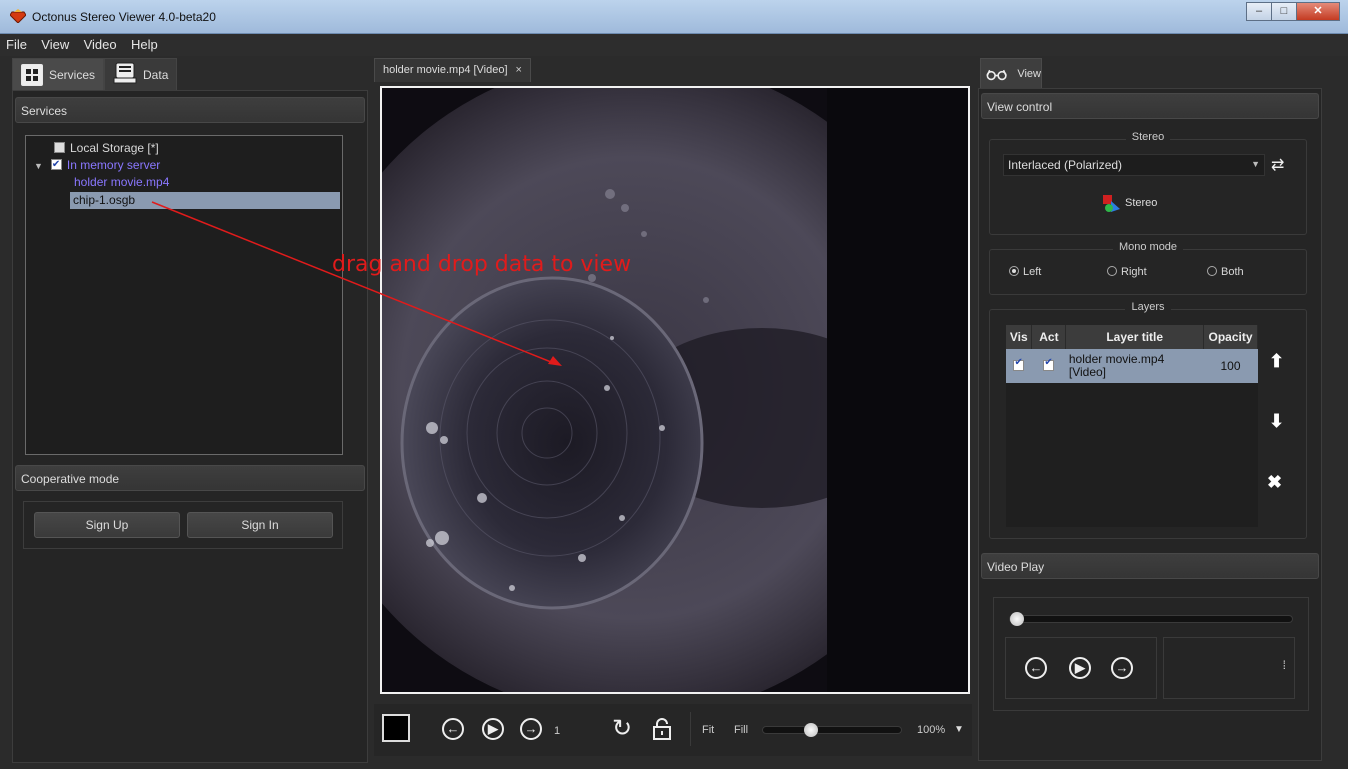  What do you see at coordinates (931, 730) in the screenshot?
I see `zoom-level: 100%` at bounding box center [931, 730].